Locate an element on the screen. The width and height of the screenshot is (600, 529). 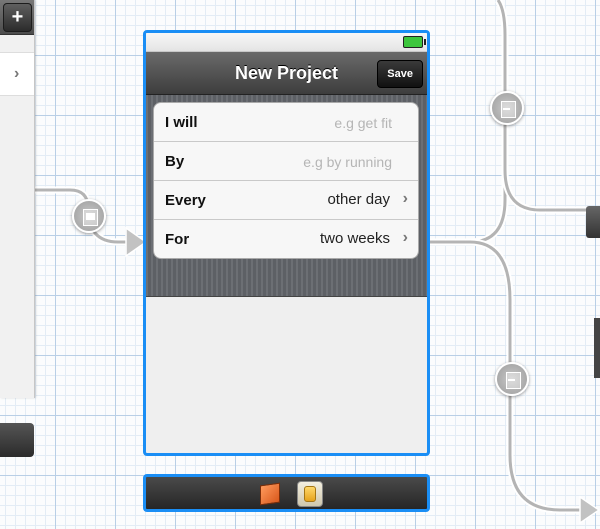
add-button: + is located at coordinates (17, 17).